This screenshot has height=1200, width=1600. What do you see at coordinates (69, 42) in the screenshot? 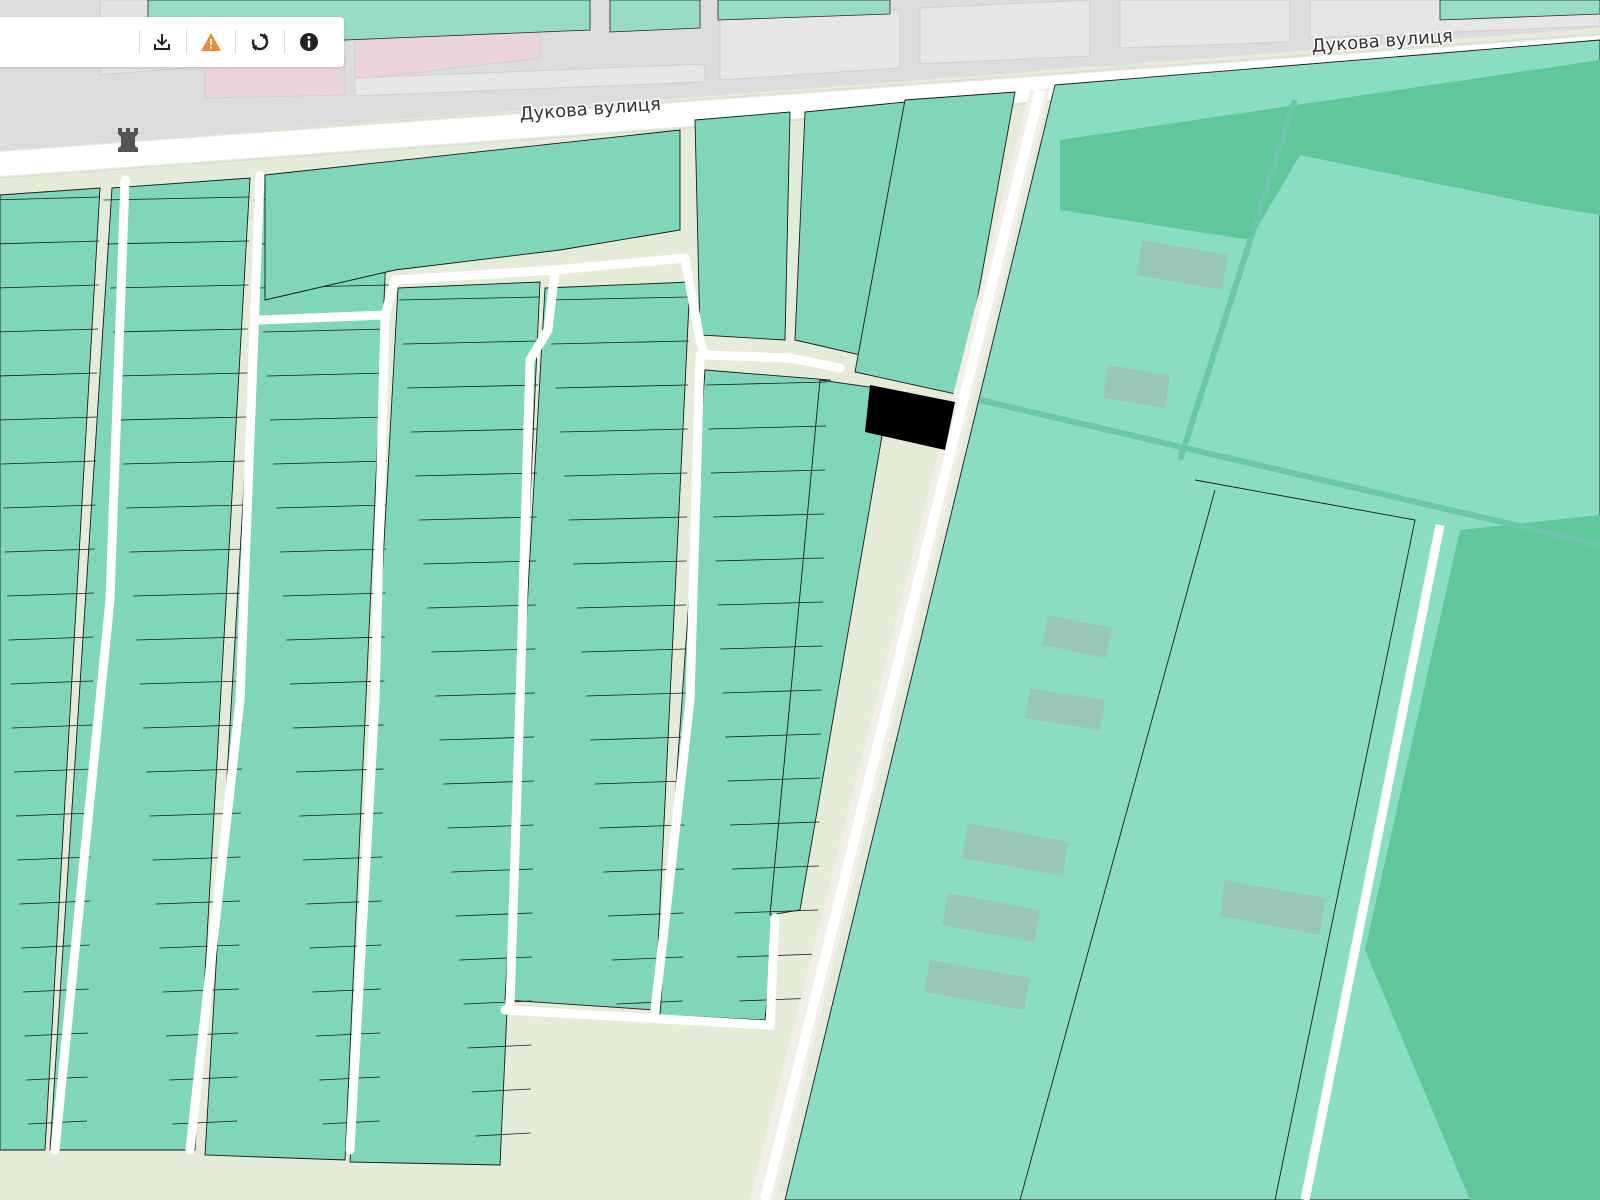
I see `search-area` at bounding box center [69, 42].